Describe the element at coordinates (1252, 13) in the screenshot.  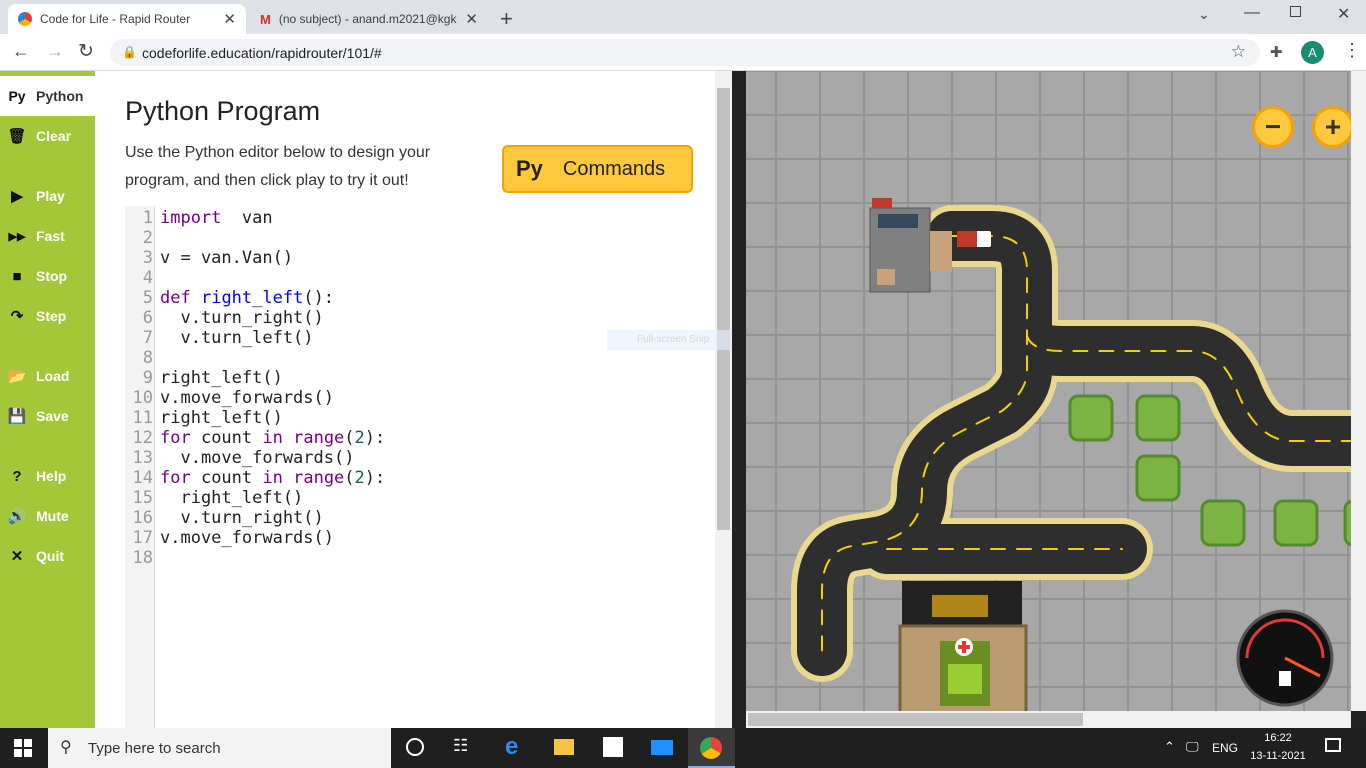
I see `minimize-icon: —` at that location.